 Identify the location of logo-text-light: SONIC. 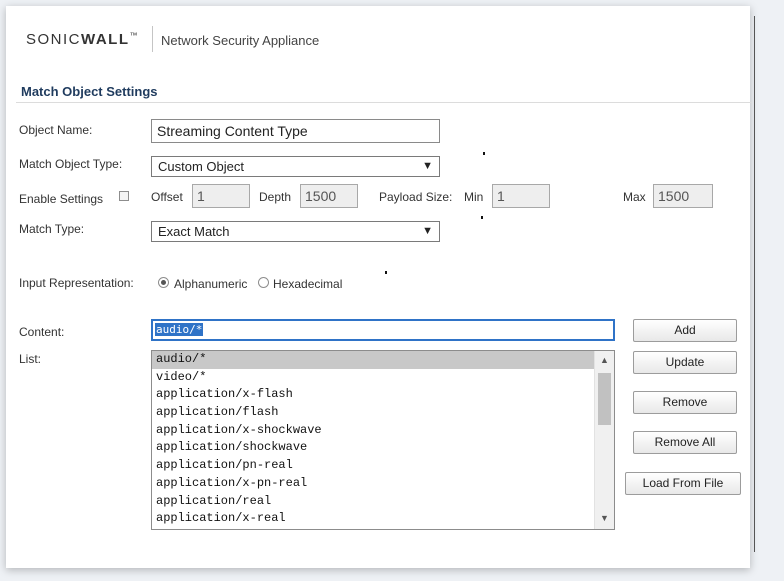
(54, 39).